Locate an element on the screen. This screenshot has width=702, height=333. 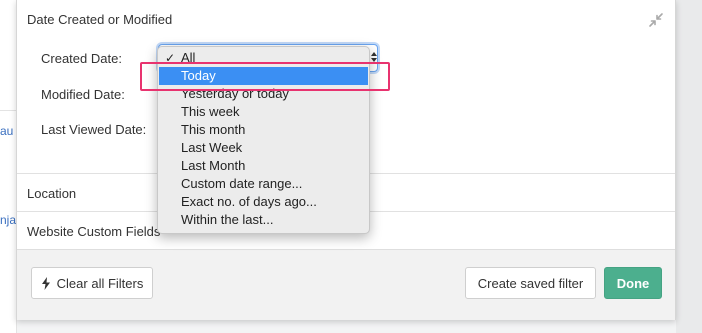
checkmark-icon: ✓ is located at coordinates (170, 58).